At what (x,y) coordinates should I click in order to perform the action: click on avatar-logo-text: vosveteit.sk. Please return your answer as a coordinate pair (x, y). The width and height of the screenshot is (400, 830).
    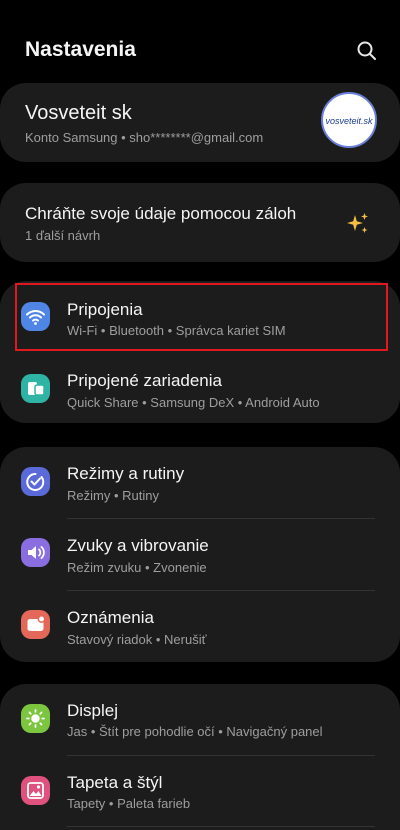
    Looking at the image, I should click on (349, 121).